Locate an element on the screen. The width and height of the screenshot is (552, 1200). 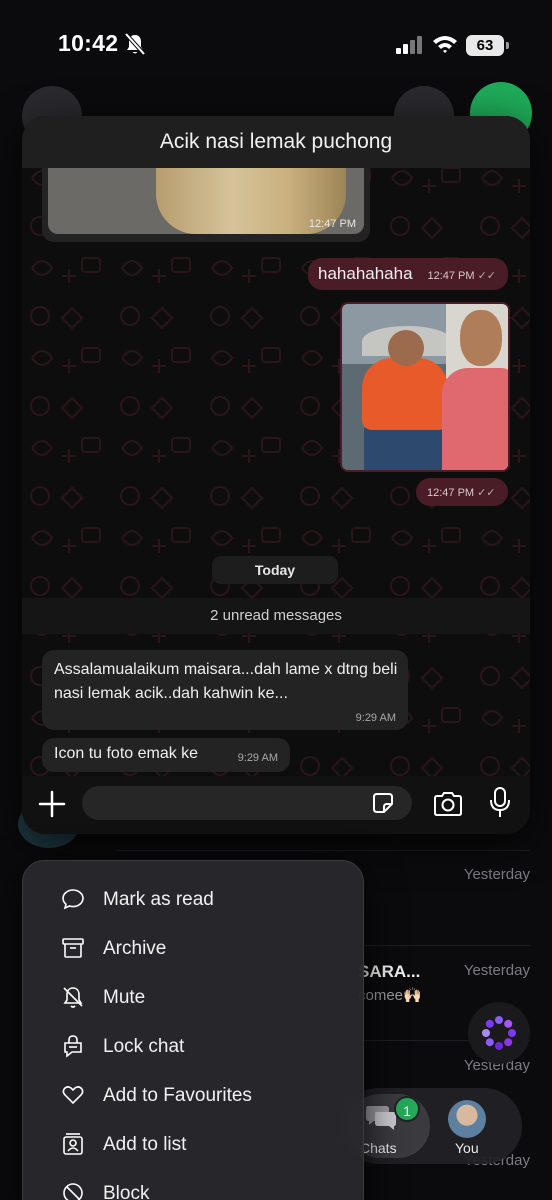
menu-item-archive: Archive is located at coordinates (194, 948).